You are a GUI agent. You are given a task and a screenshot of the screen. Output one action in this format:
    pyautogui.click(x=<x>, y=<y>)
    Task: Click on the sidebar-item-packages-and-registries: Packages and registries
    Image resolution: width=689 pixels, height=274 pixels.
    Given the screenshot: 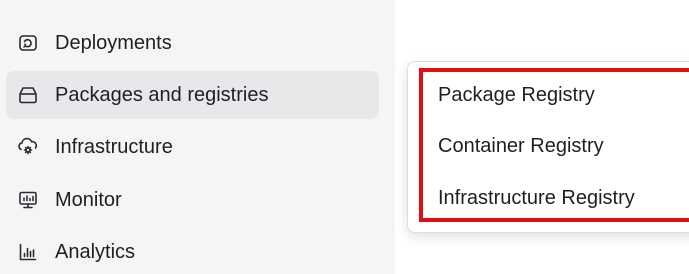 What is the action you would take?
    pyautogui.click(x=192, y=95)
    